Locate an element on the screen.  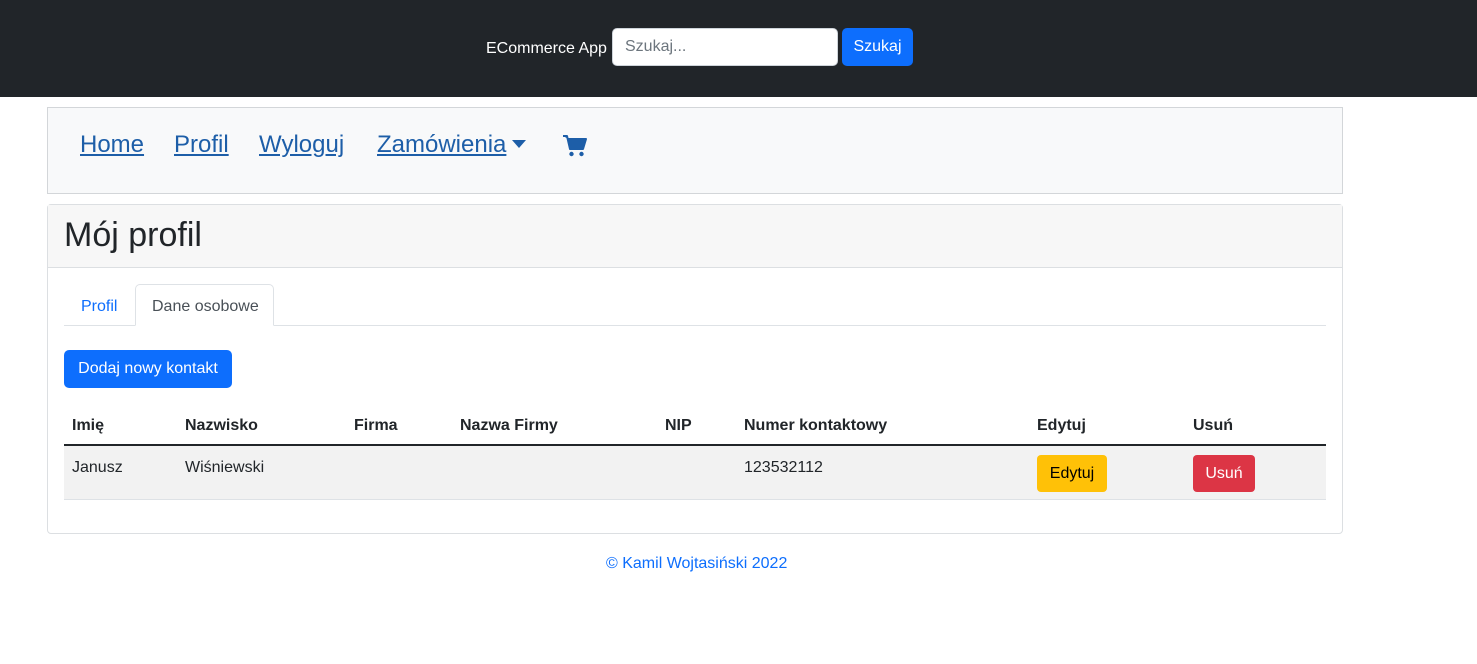
search-button: Szukaj is located at coordinates (877, 47).